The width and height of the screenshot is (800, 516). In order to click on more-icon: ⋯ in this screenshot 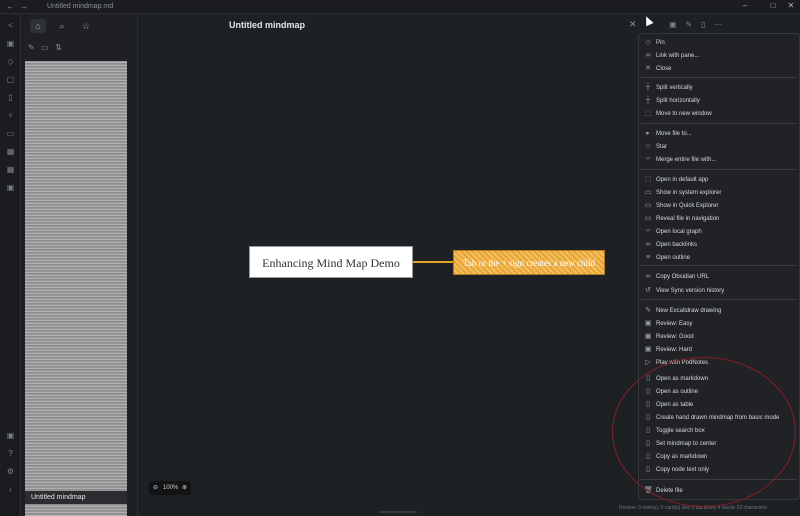, I will do `click(718, 24)`.